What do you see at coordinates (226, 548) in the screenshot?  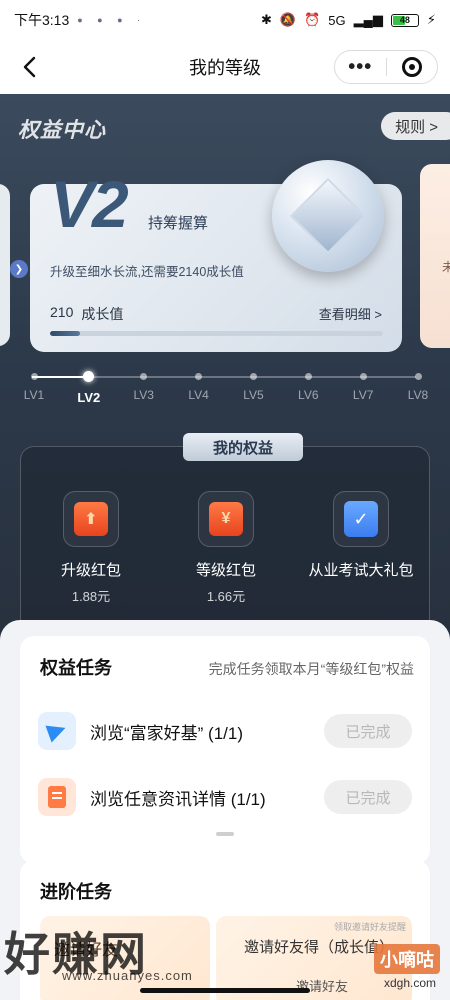 I see `right-item-level-redpacket: ¥ 等级红包 1.66元` at bounding box center [226, 548].